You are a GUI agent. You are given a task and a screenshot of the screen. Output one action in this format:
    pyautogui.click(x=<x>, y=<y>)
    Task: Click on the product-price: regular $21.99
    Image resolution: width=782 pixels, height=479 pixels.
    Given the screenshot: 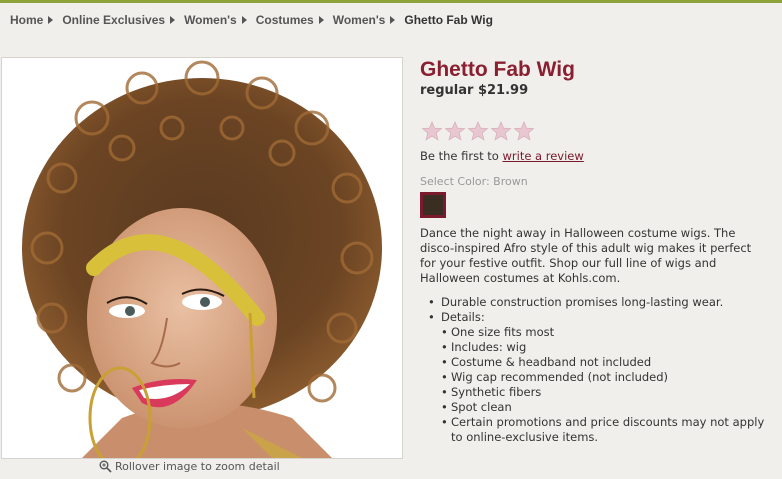 What is the action you would take?
    pyautogui.click(x=474, y=90)
    